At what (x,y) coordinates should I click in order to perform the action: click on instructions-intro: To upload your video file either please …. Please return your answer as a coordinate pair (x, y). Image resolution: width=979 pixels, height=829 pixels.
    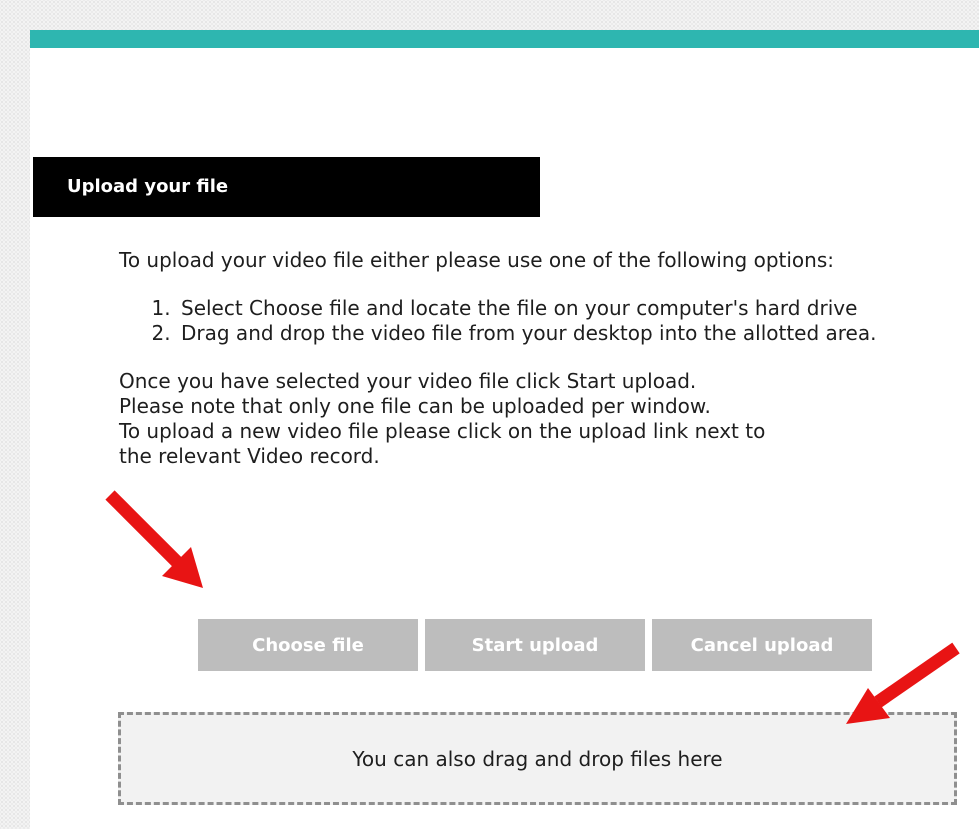
    Looking at the image, I should click on (476, 260).